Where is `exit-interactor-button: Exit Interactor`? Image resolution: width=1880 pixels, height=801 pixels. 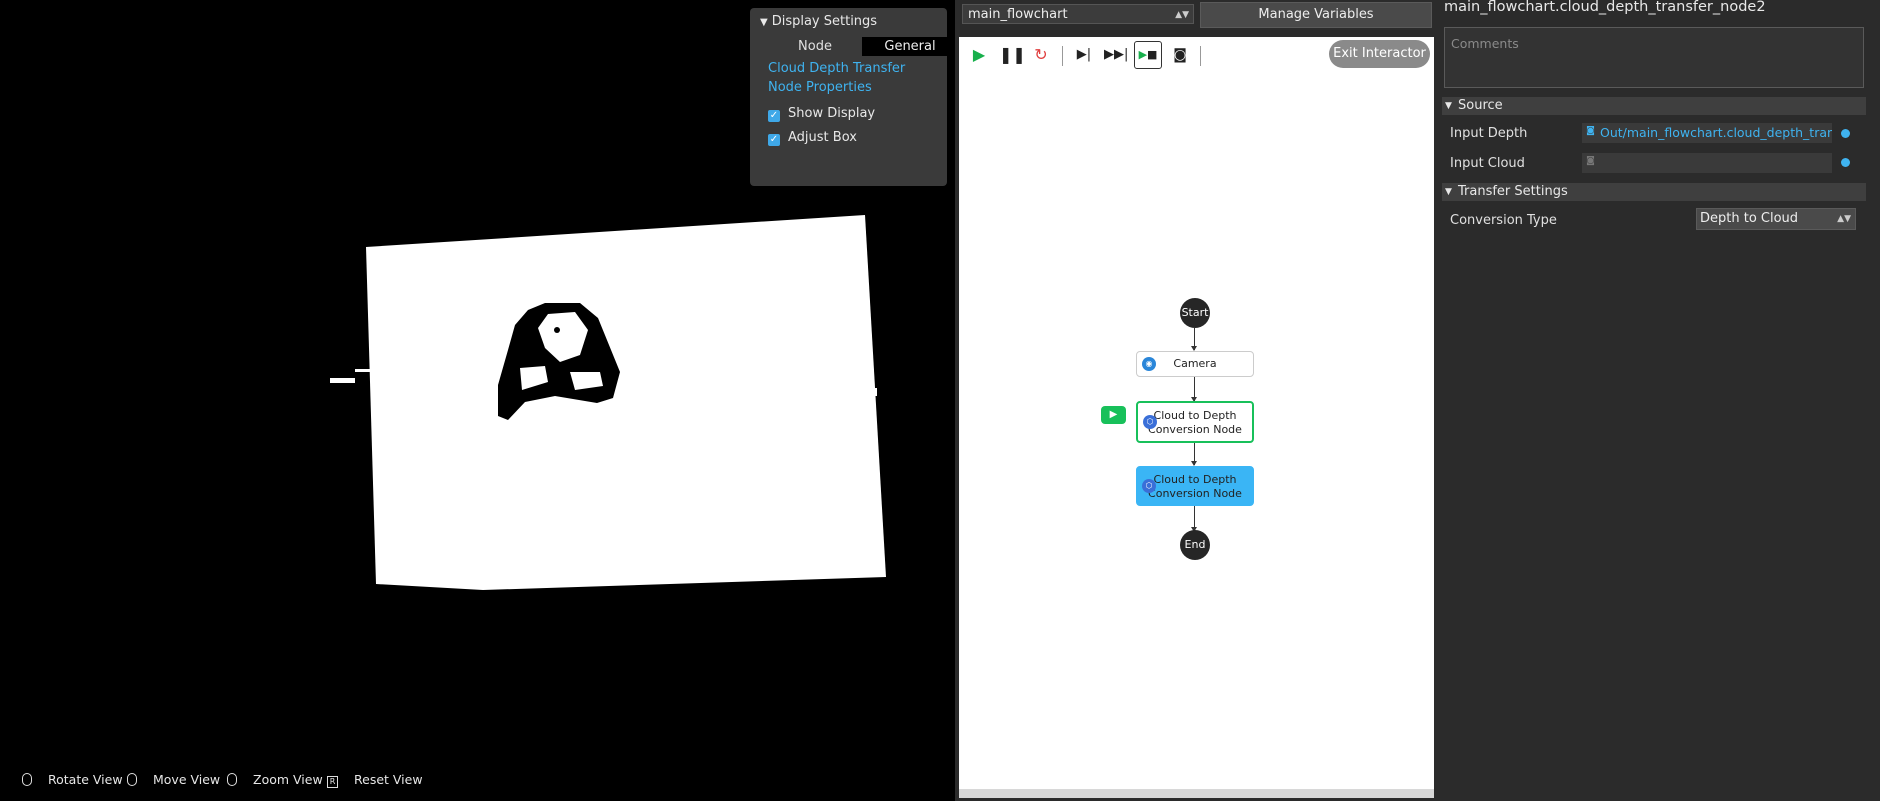 exit-interactor-button: Exit Interactor is located at coordinates (1379, 54).